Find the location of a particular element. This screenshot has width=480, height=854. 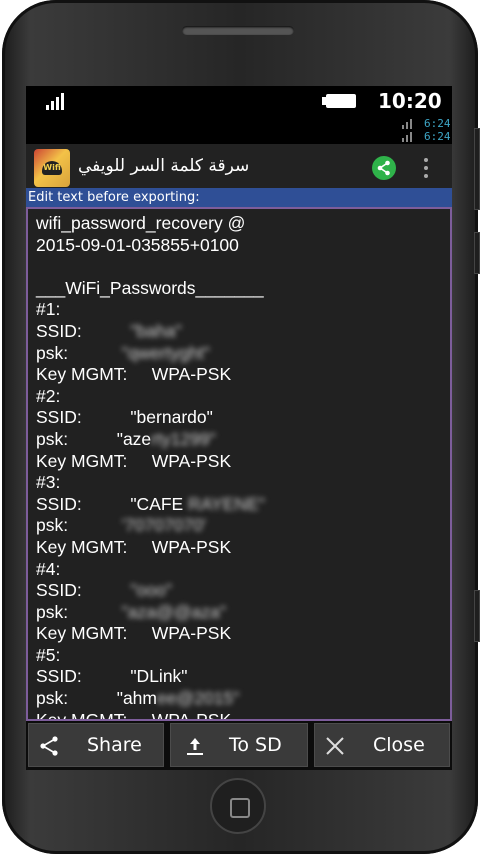

status-clock: 10:20 is located at coordinates (410, 101).